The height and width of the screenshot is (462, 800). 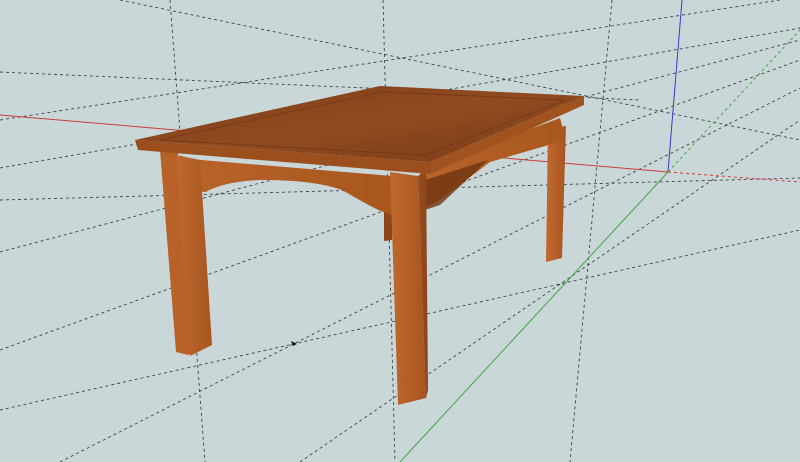 I want to click on red-axis-dashed, so click(x=733, y=177).